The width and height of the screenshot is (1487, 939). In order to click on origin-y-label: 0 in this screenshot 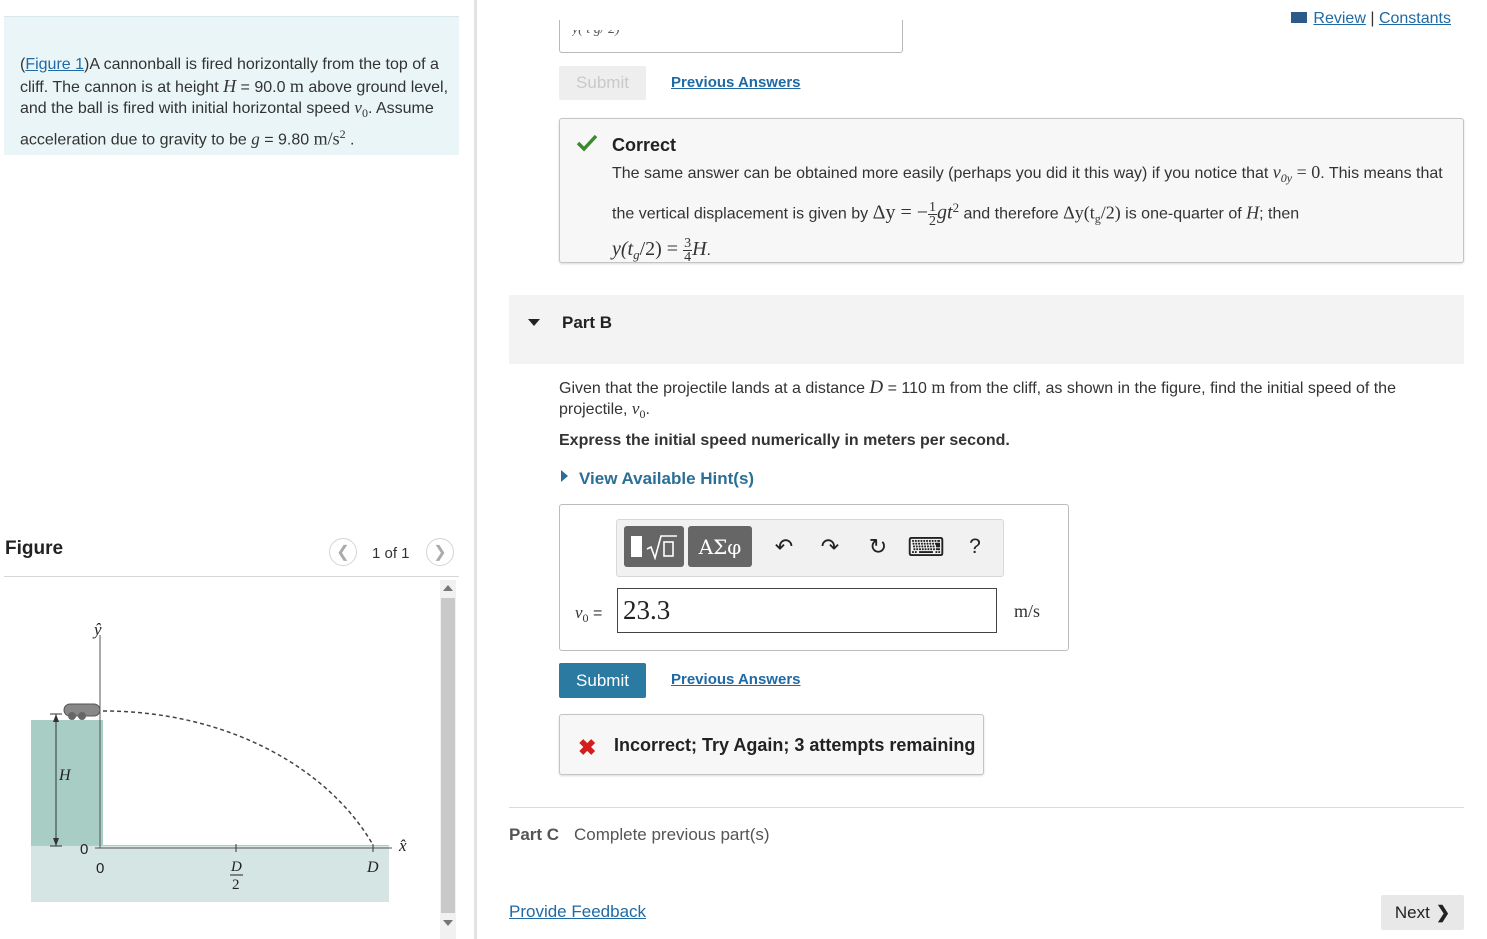, I will do `click(84, 849)`.